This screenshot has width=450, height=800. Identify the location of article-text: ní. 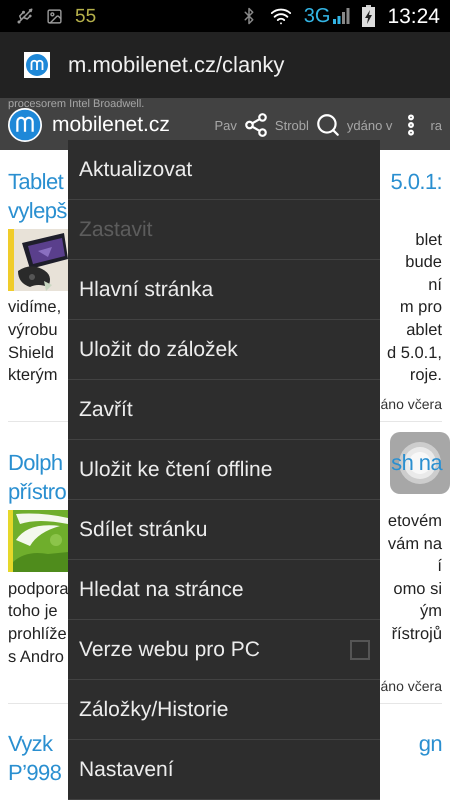
(435, 285).